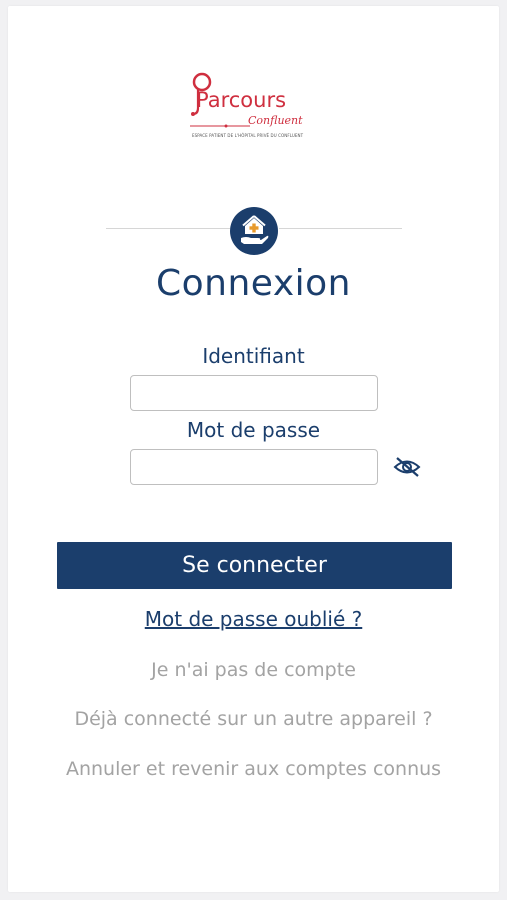 Image resolution: width=507 pixels, height=900 pixels. Describe the element at coordinates (241, 100) in the screenshot. I see `logo-wordmark: Parcours` at that location.